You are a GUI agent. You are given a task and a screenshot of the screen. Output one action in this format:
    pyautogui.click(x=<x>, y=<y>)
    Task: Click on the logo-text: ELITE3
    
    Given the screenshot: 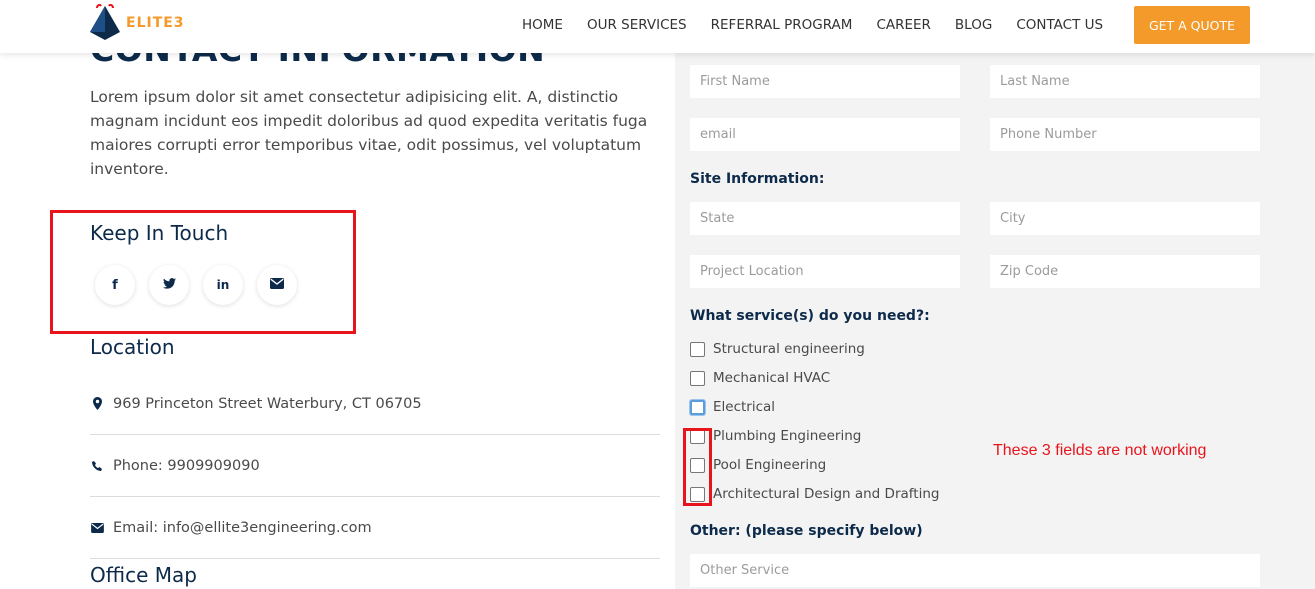 What is the action you would take?
    pyautogui.click(x=155, y=23)
    